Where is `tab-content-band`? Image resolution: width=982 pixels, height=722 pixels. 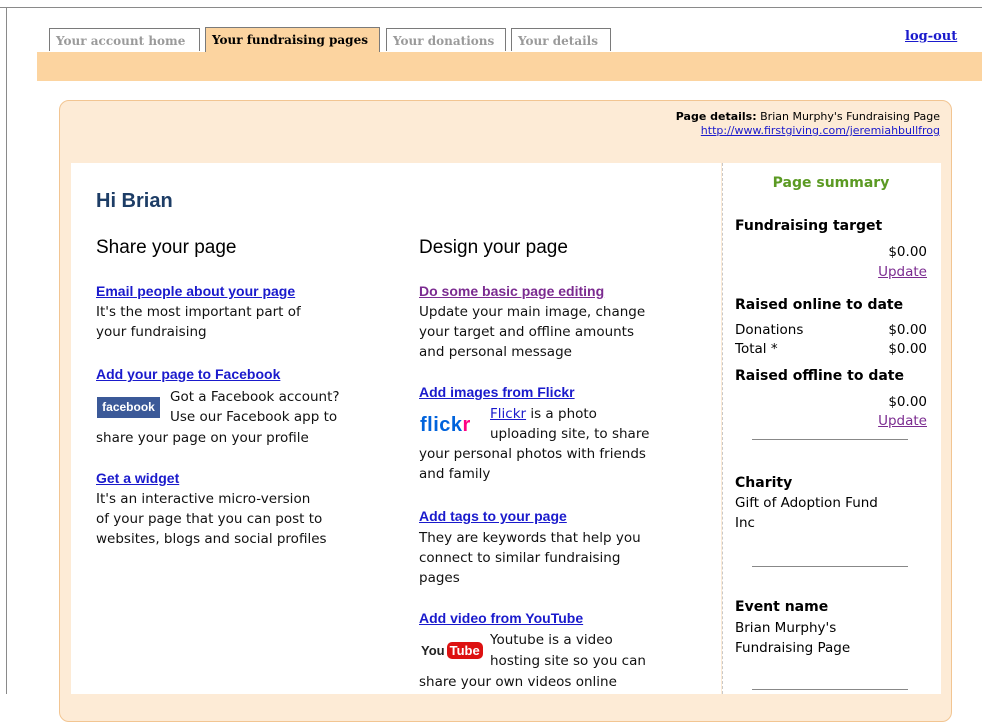
tab-content-band is located at coordinates (509, 66).